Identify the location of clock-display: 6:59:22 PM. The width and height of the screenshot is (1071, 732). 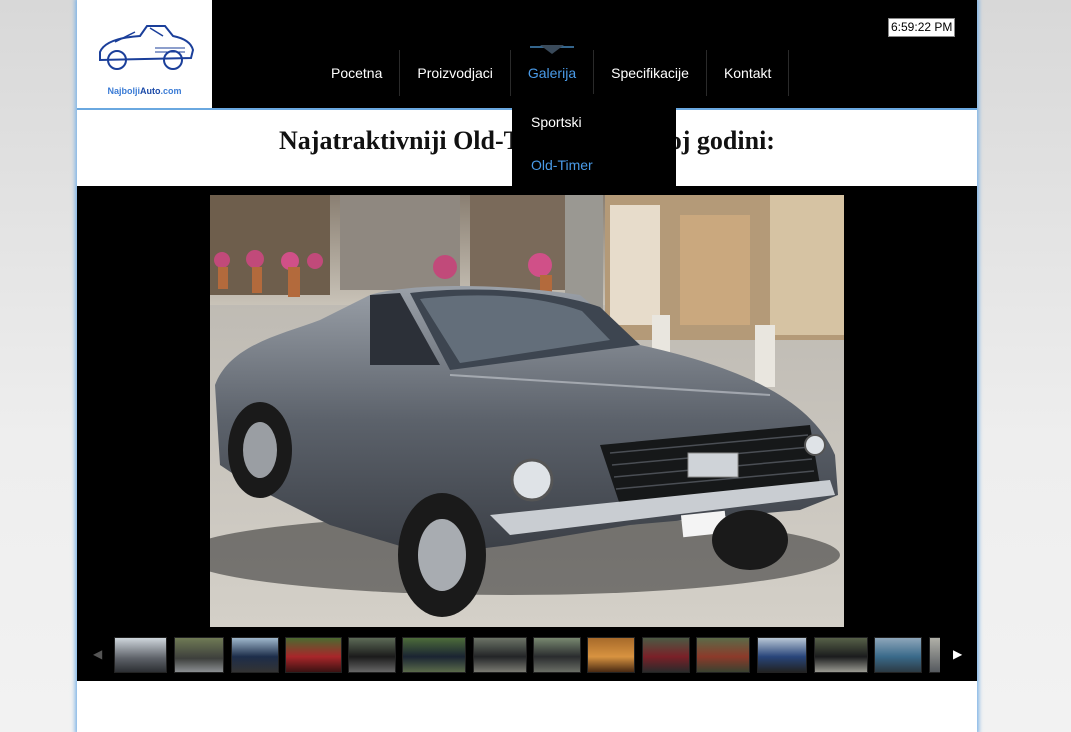
(922, 27).